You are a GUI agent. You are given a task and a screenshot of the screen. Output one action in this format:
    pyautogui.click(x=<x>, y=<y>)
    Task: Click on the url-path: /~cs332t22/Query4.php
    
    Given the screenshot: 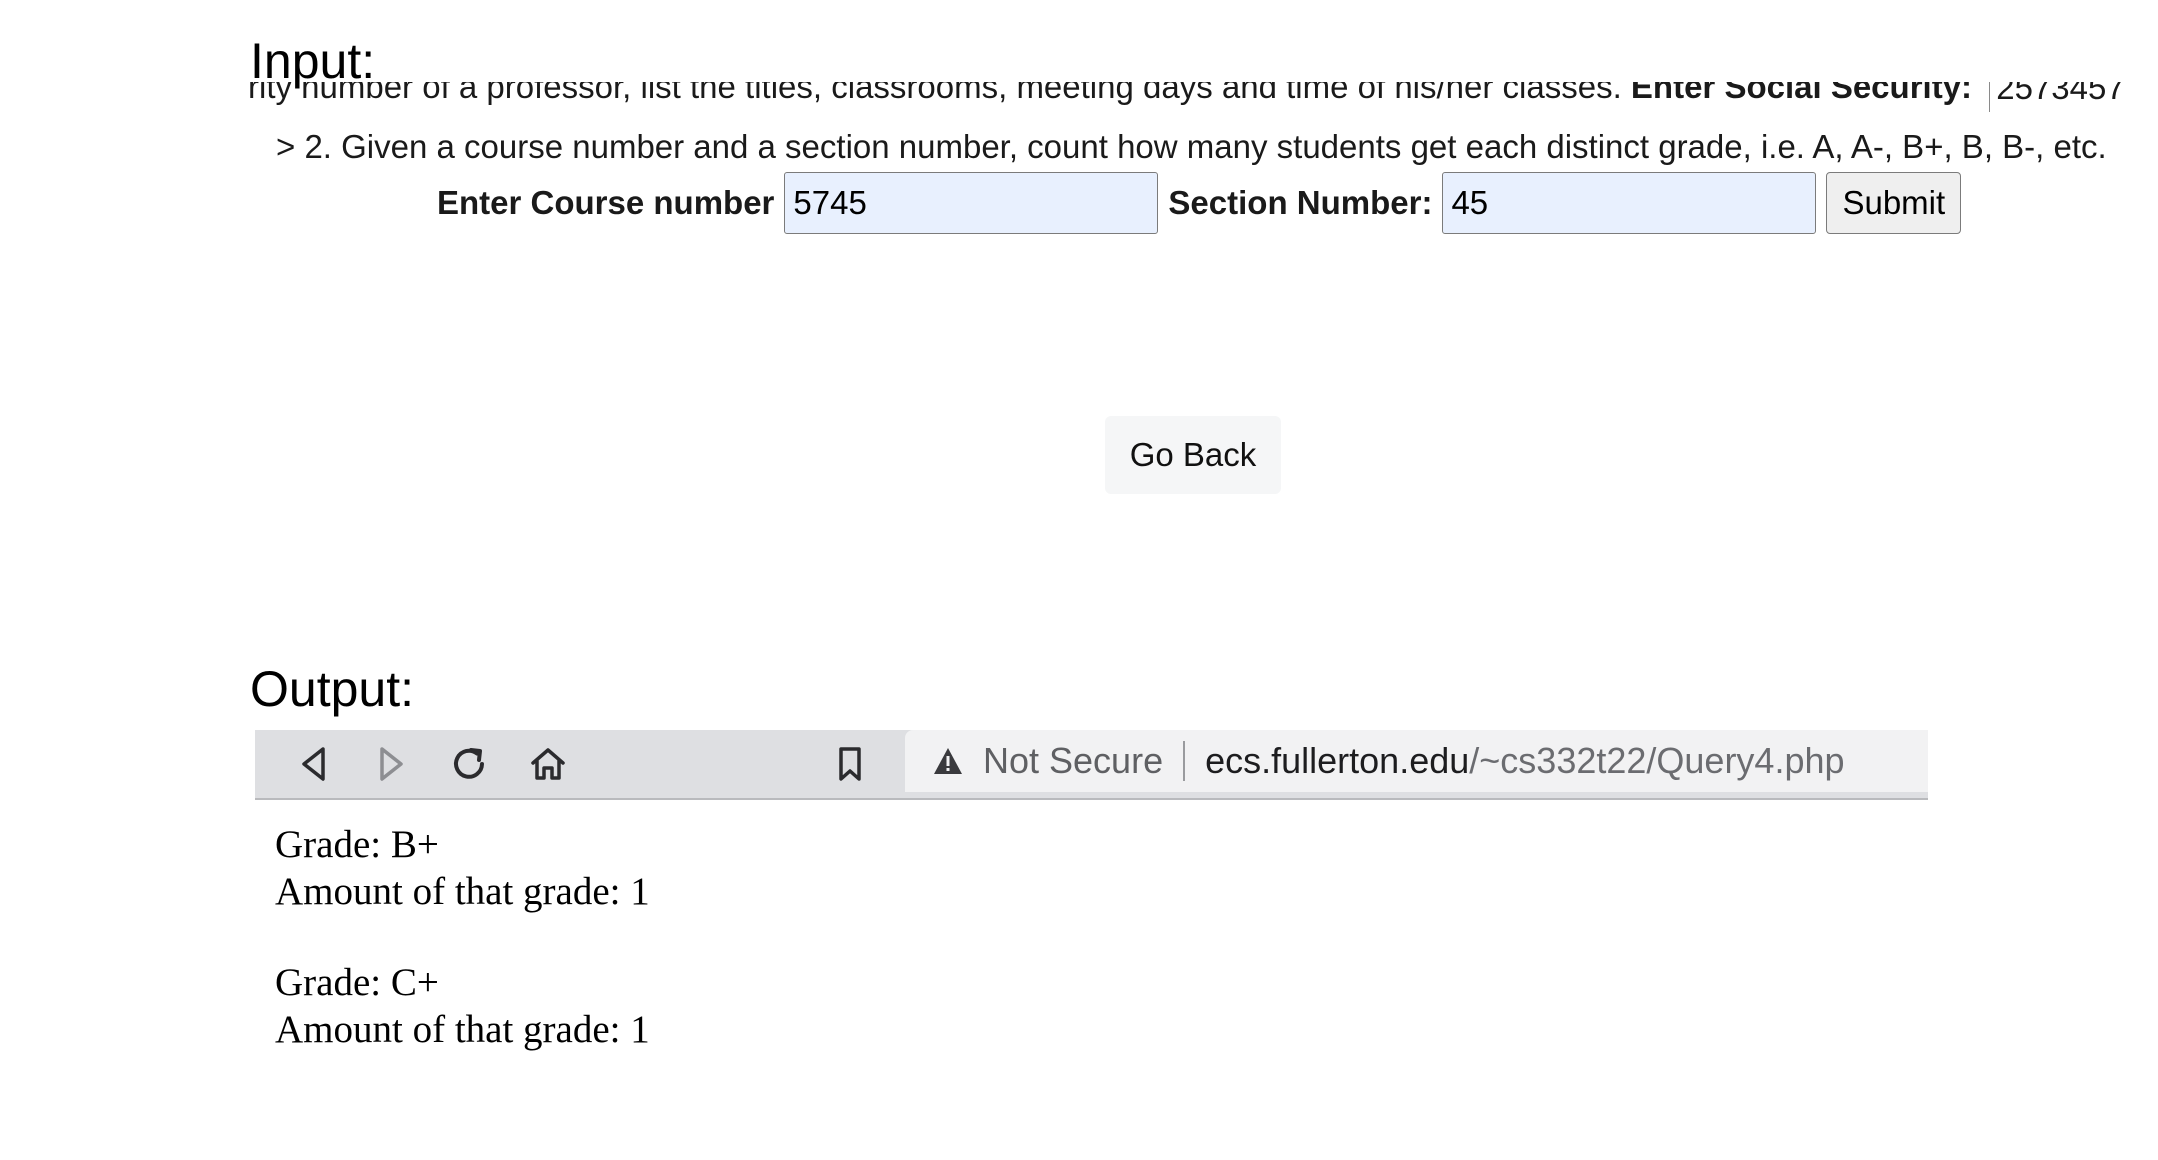 What is the action you would take?
    pyautogui.click(x=1657, y=760)
    